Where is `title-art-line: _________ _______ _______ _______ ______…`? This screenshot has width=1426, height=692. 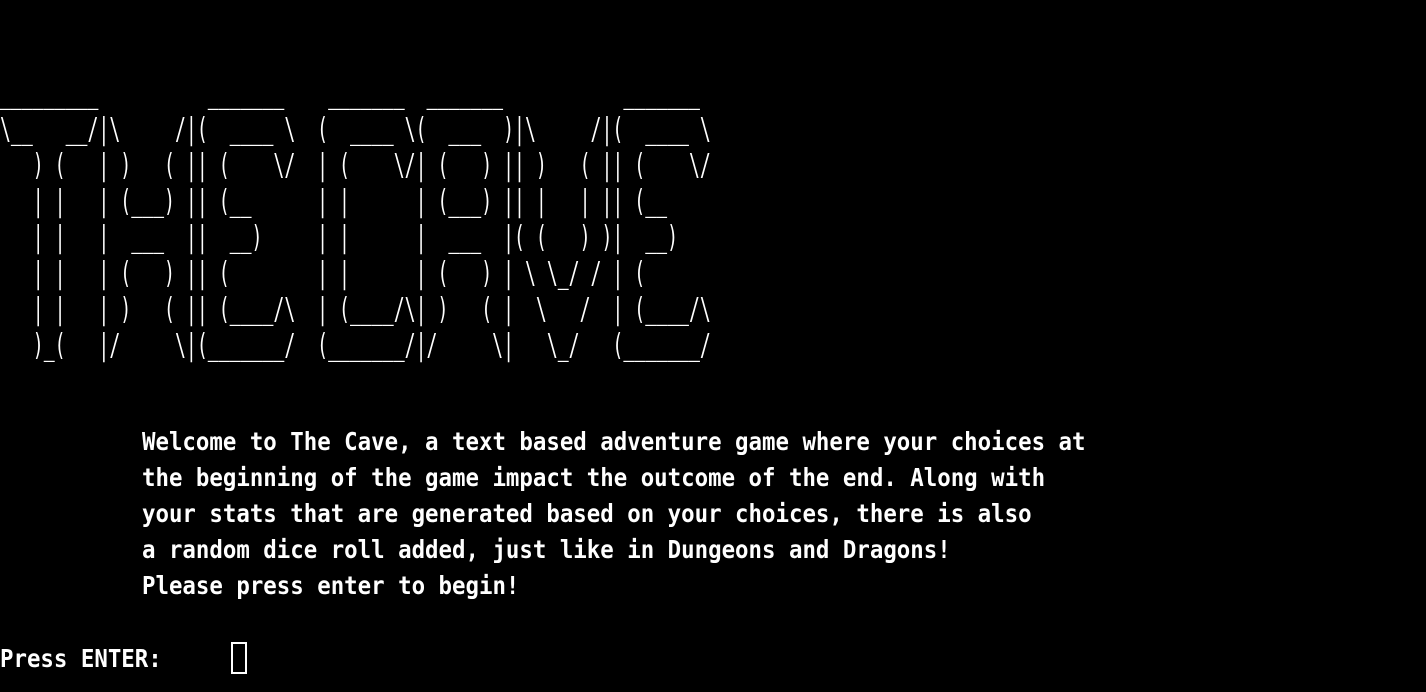 title-art-line: _________ _______ _______ _______ ______… is located at coordinates (355, 93).